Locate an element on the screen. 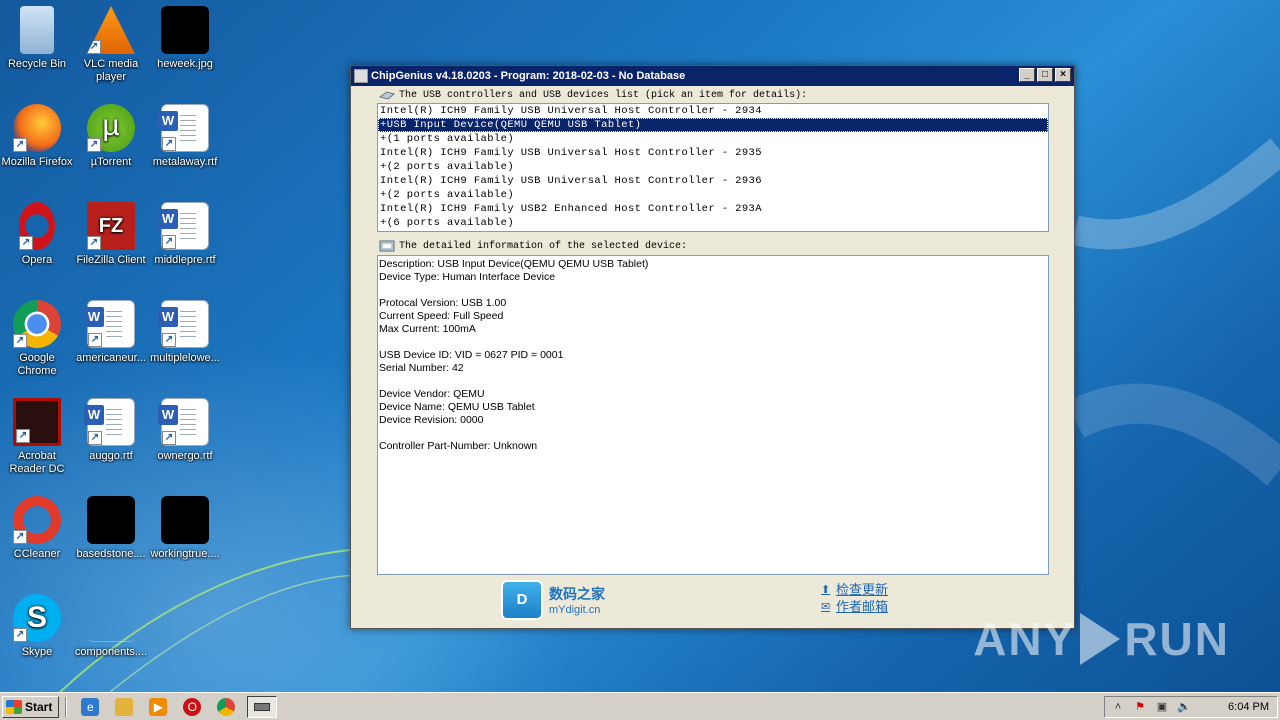  desktop-icon: ↗ ownergo.rtf is located at coordinates (185, 440).